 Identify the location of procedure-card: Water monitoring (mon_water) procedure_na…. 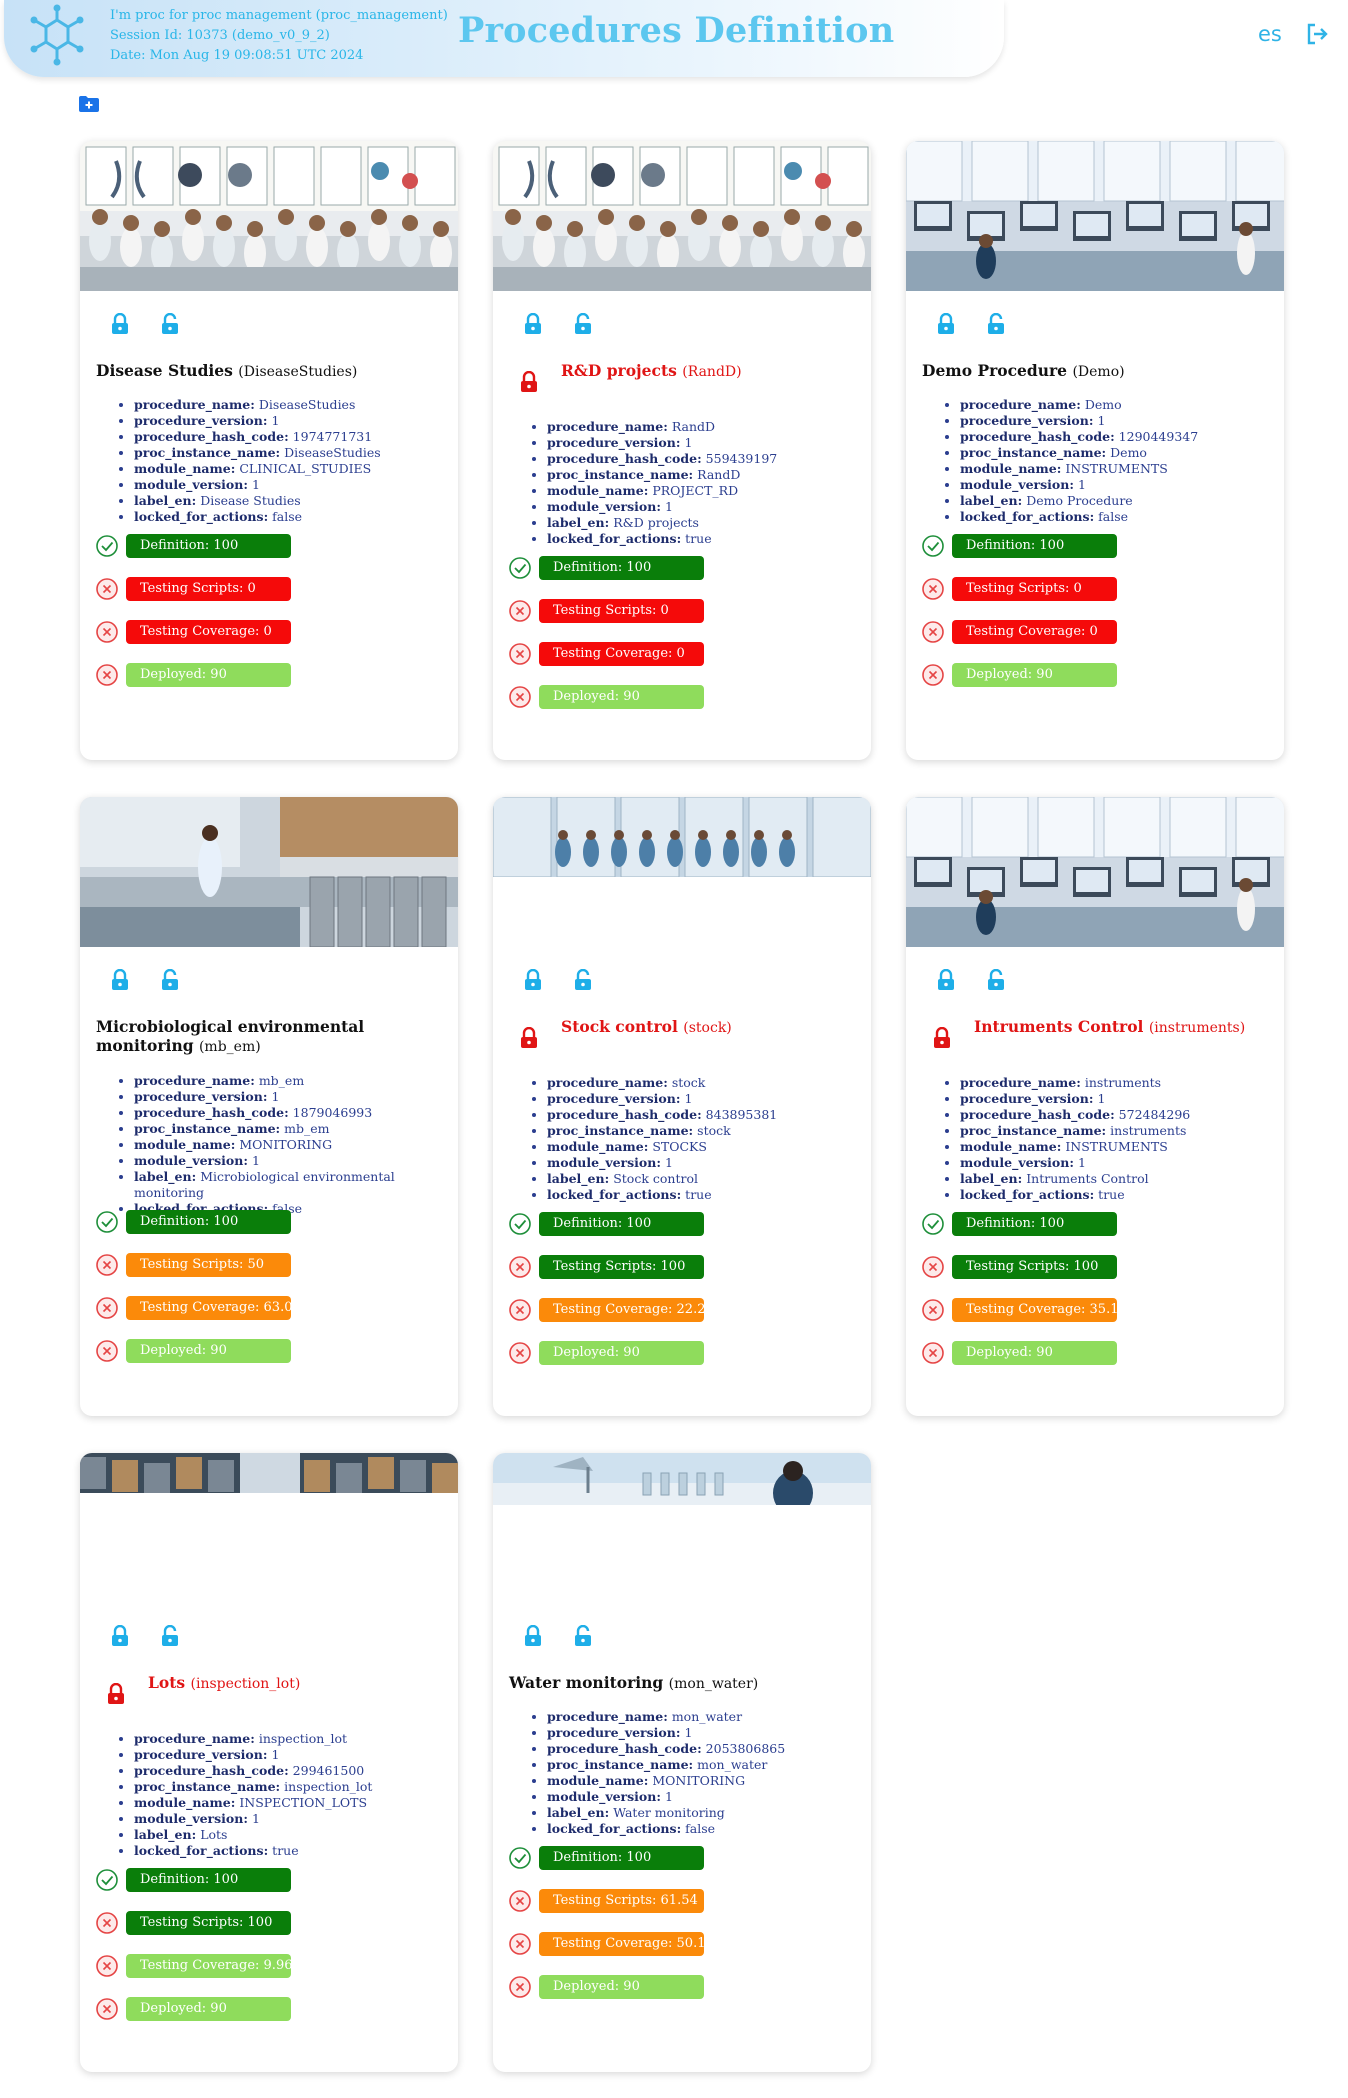
(682, 1762).